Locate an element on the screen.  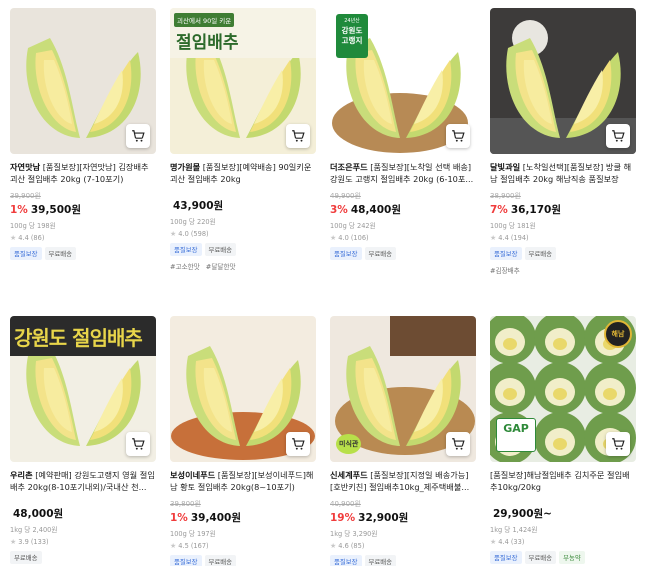
product-brand: 자연맛남 is located at coordinates (25, 167).